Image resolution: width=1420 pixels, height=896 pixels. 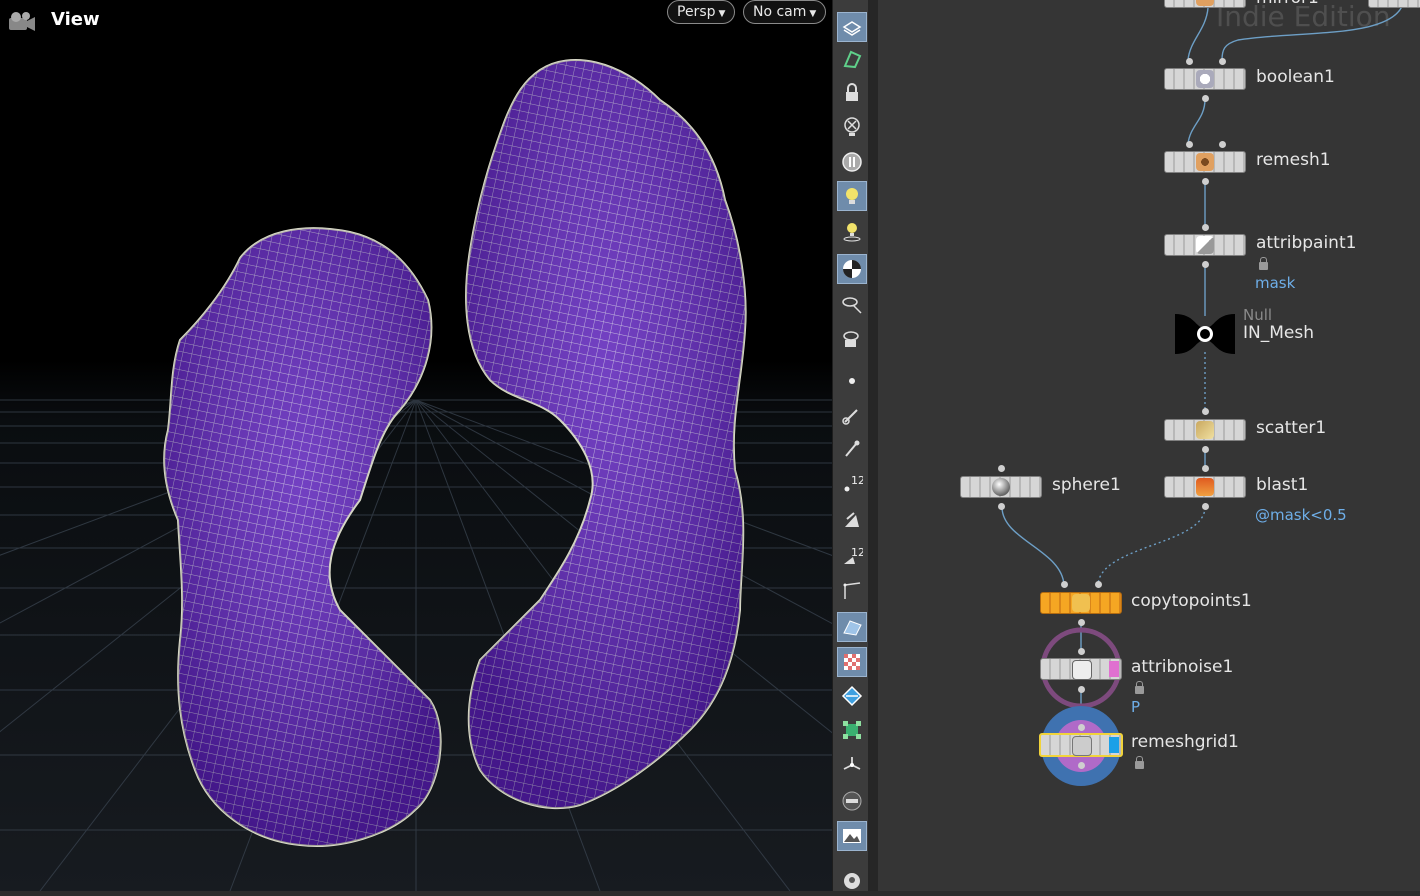 What do you see at coordinates (1306, 243) in the screenshot?
I see `node-label-attribpaint1: attribpaint1` at bounding box center [1306, 243].